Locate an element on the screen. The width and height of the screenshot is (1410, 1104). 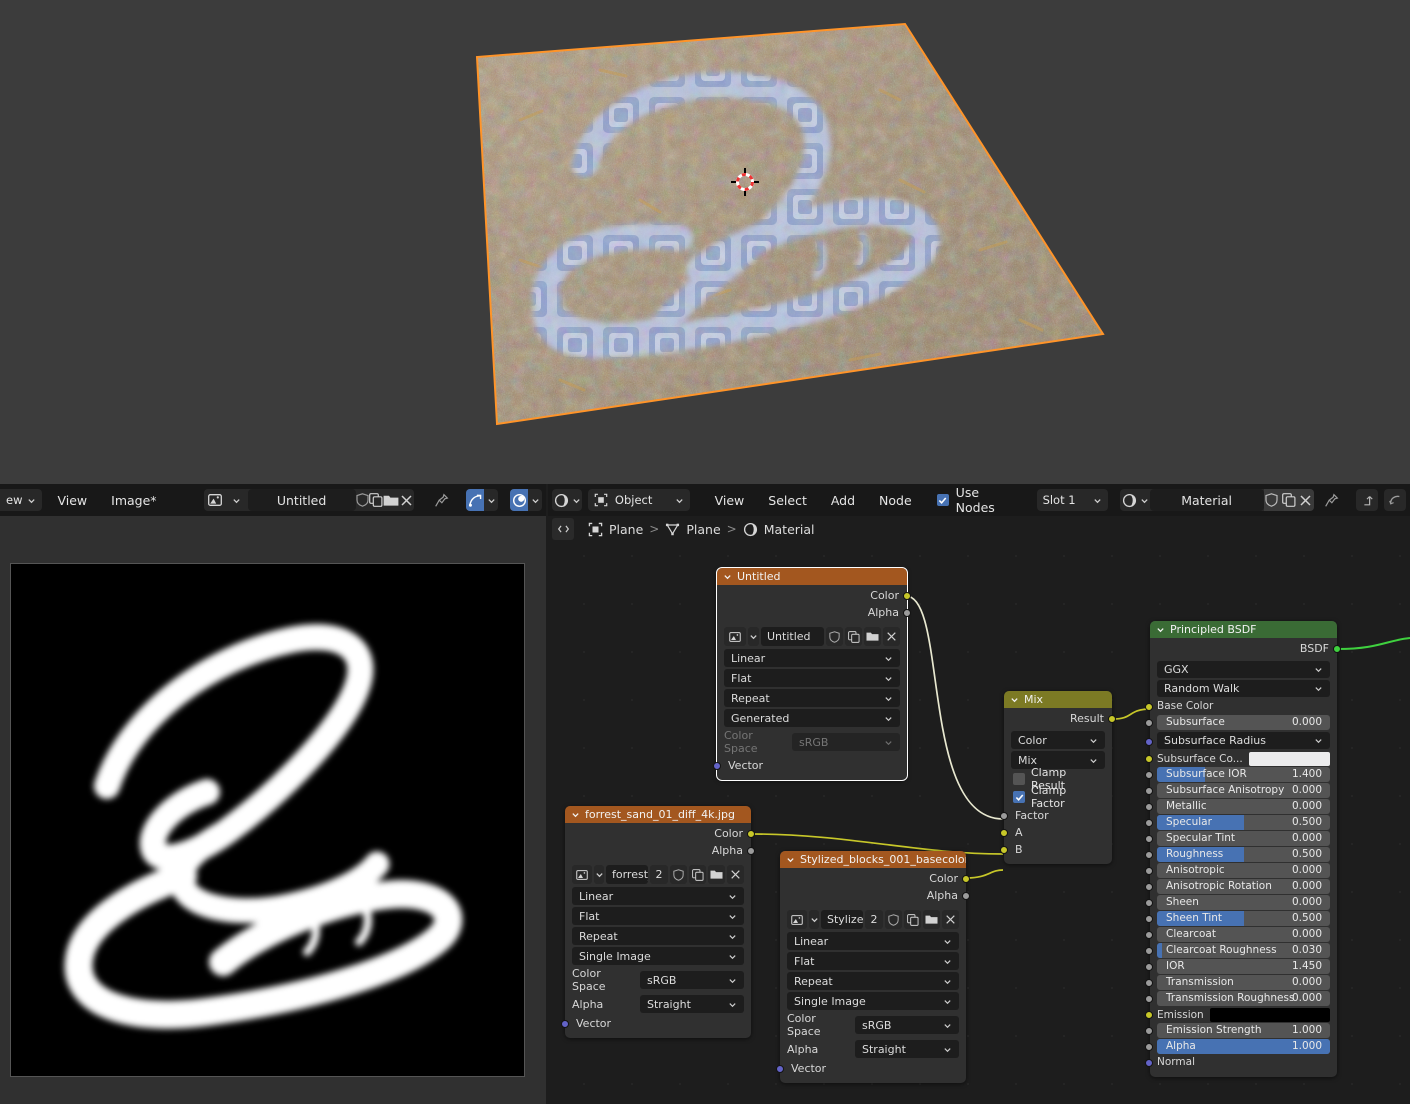
input-b: B is located at coordinates (1056, 849).